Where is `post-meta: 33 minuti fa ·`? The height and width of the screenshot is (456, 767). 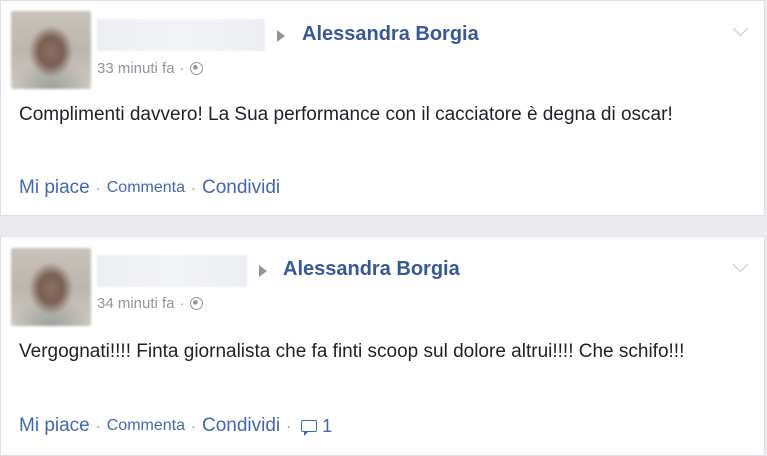
post-meta: 33 minuti fa · is located at coordinates (150, 68).